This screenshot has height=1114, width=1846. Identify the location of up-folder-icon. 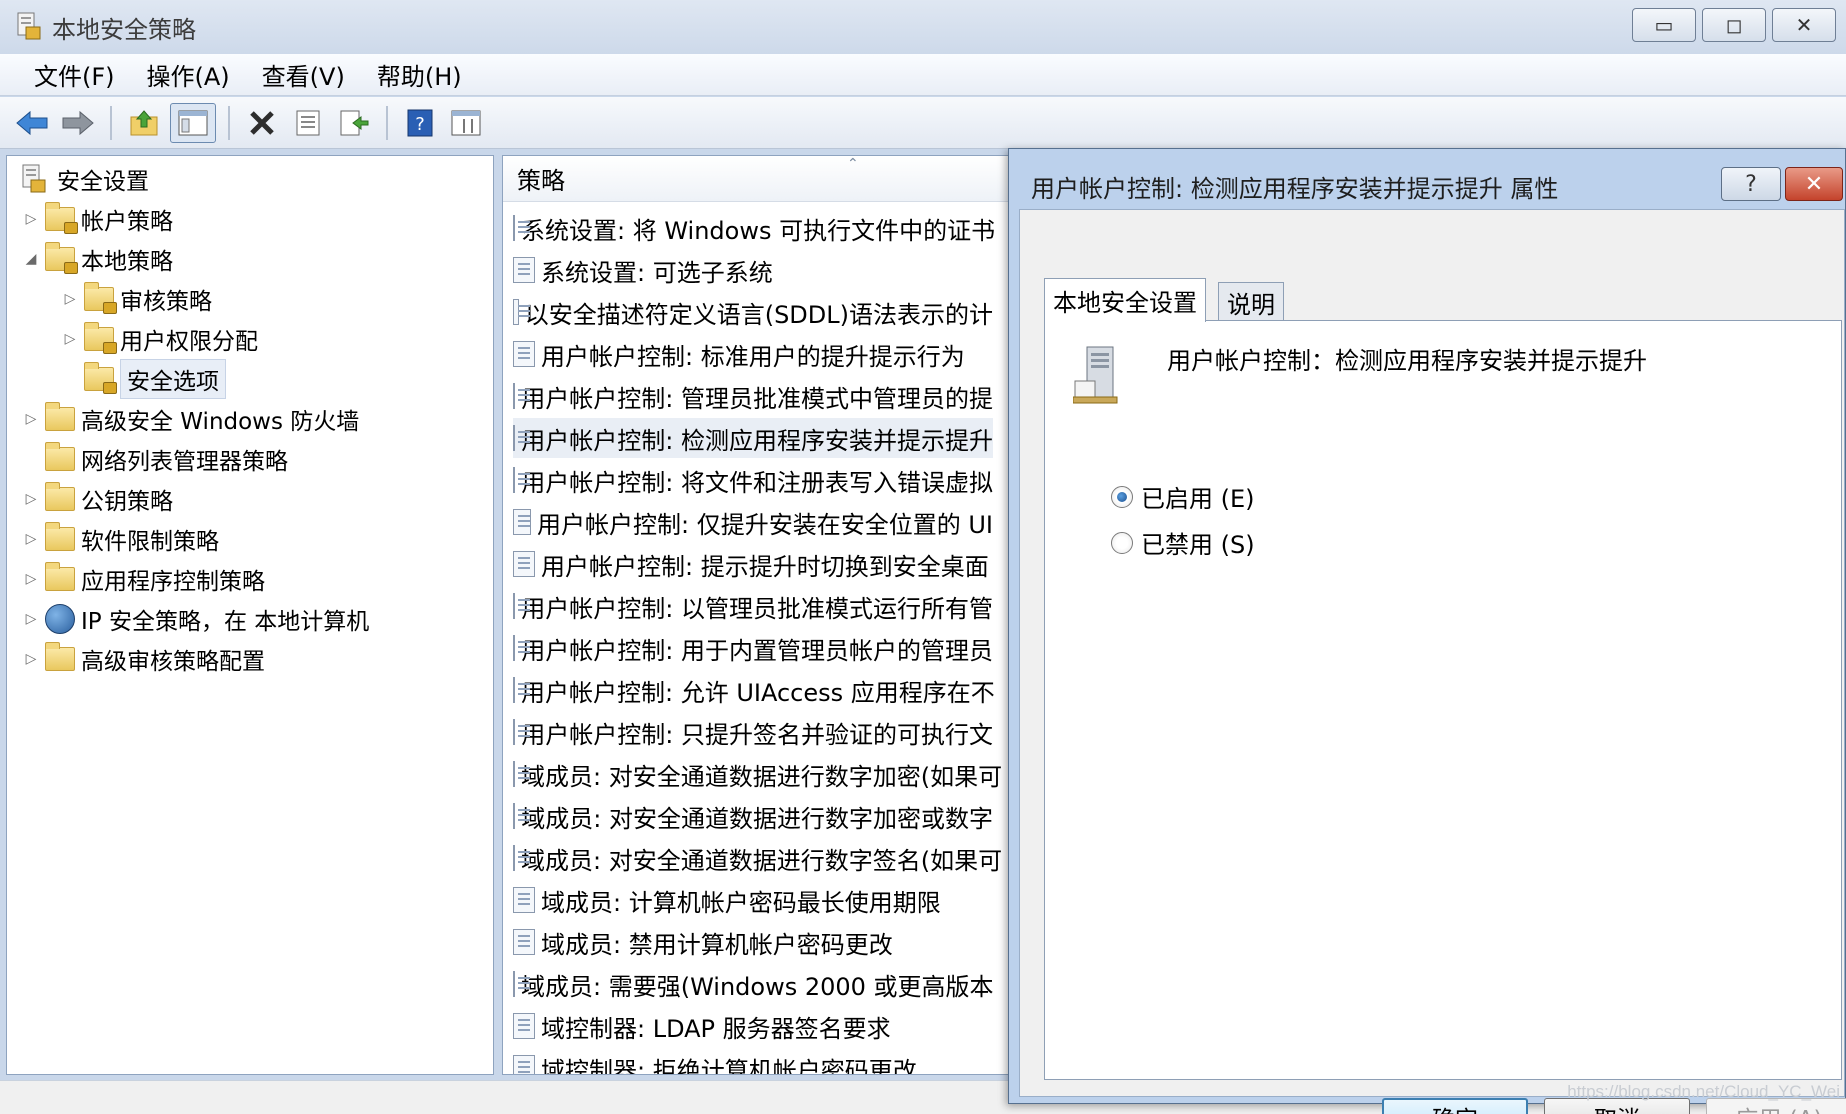
(144, 123).